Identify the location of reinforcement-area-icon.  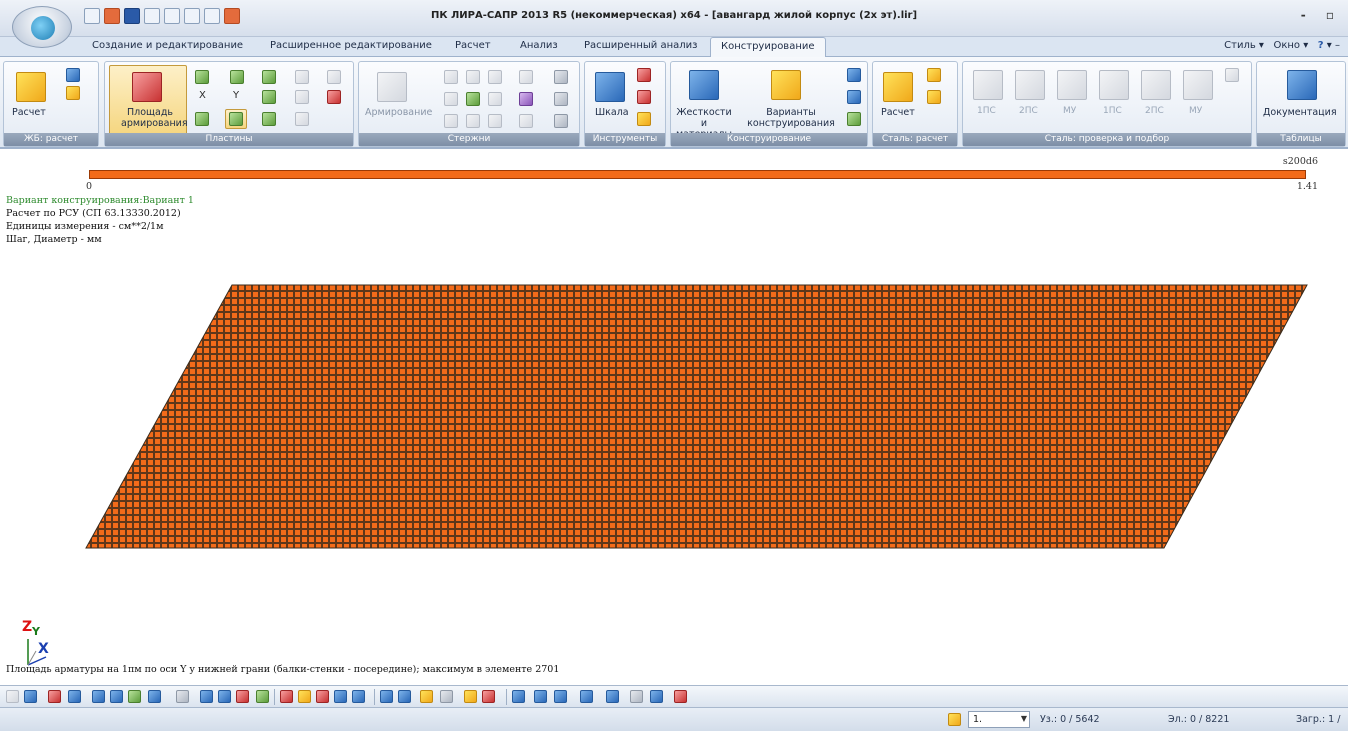
(147, 87).